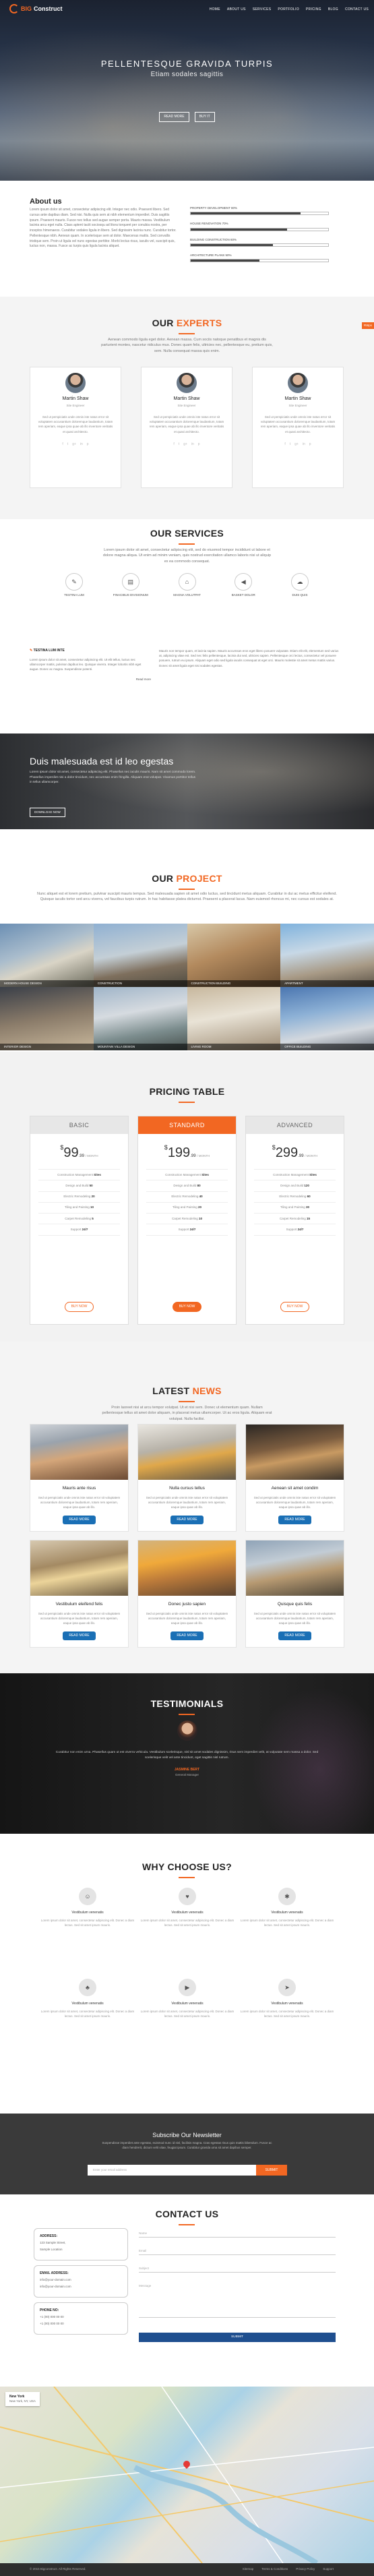 This screenshot has width=374, height=2576. What do you see at coordinates (47, 813) in the screenshot?
I see `download-now-button: DOWNLOAD NOW` at bounding box center [47, 813].